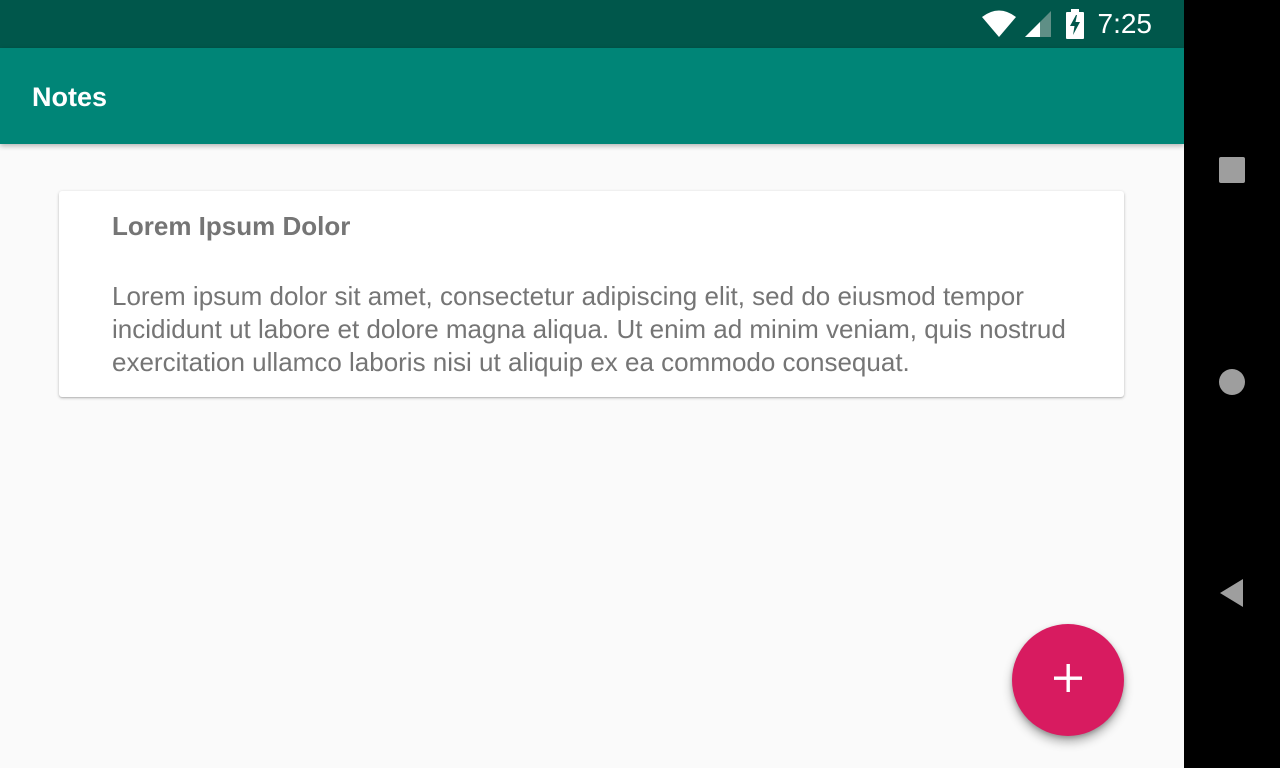 This screenshot has width=1280, height=768. I want to click on add-note-button, so click(1068, 680).